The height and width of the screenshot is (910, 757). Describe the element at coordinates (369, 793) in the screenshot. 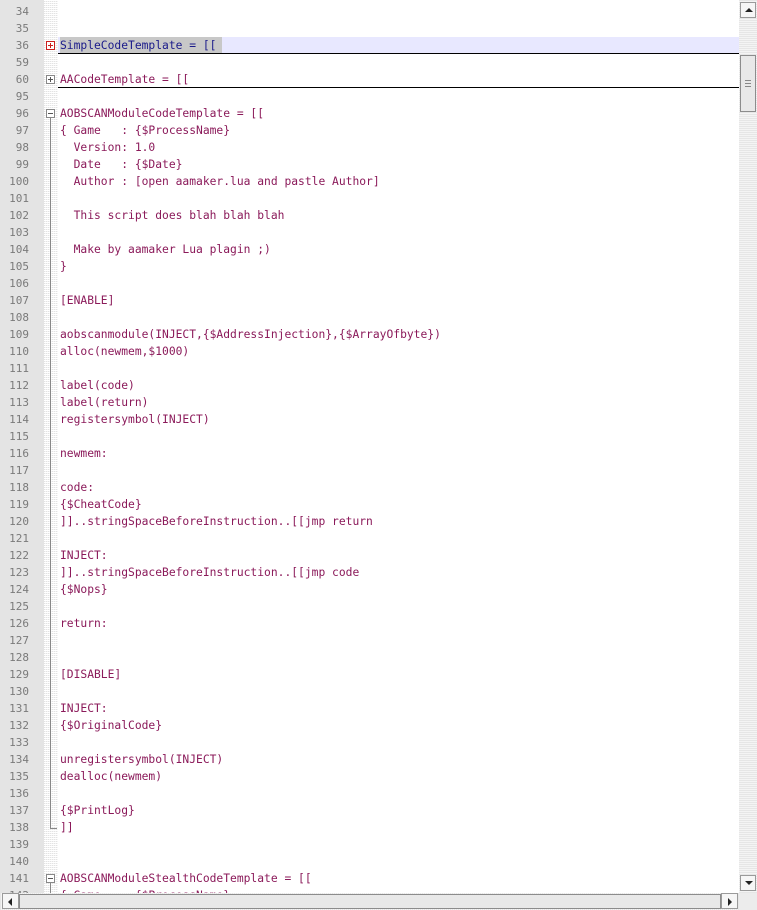

I see `code-line: 136` at that location.